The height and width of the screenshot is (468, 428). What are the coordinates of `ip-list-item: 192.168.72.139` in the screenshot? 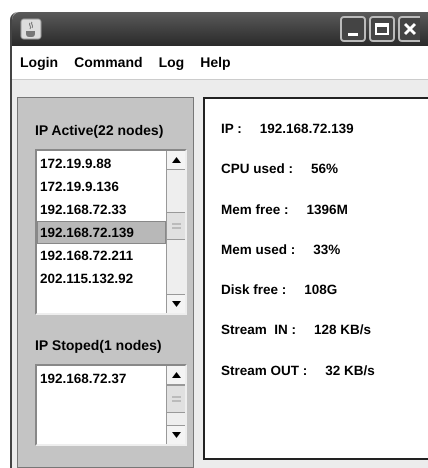 It's located at (101, 232).